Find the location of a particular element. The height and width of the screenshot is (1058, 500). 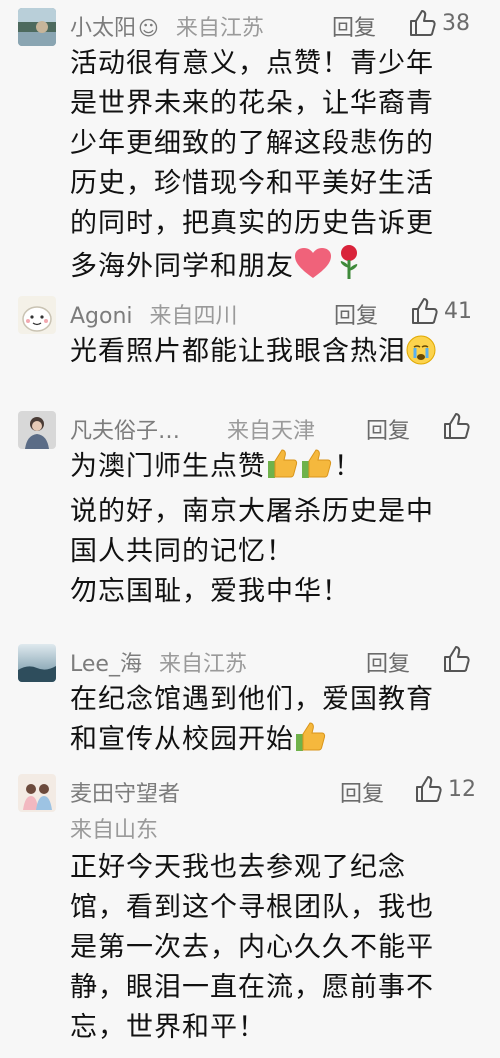

like-count: 38 is located at coordinates (456, 23).